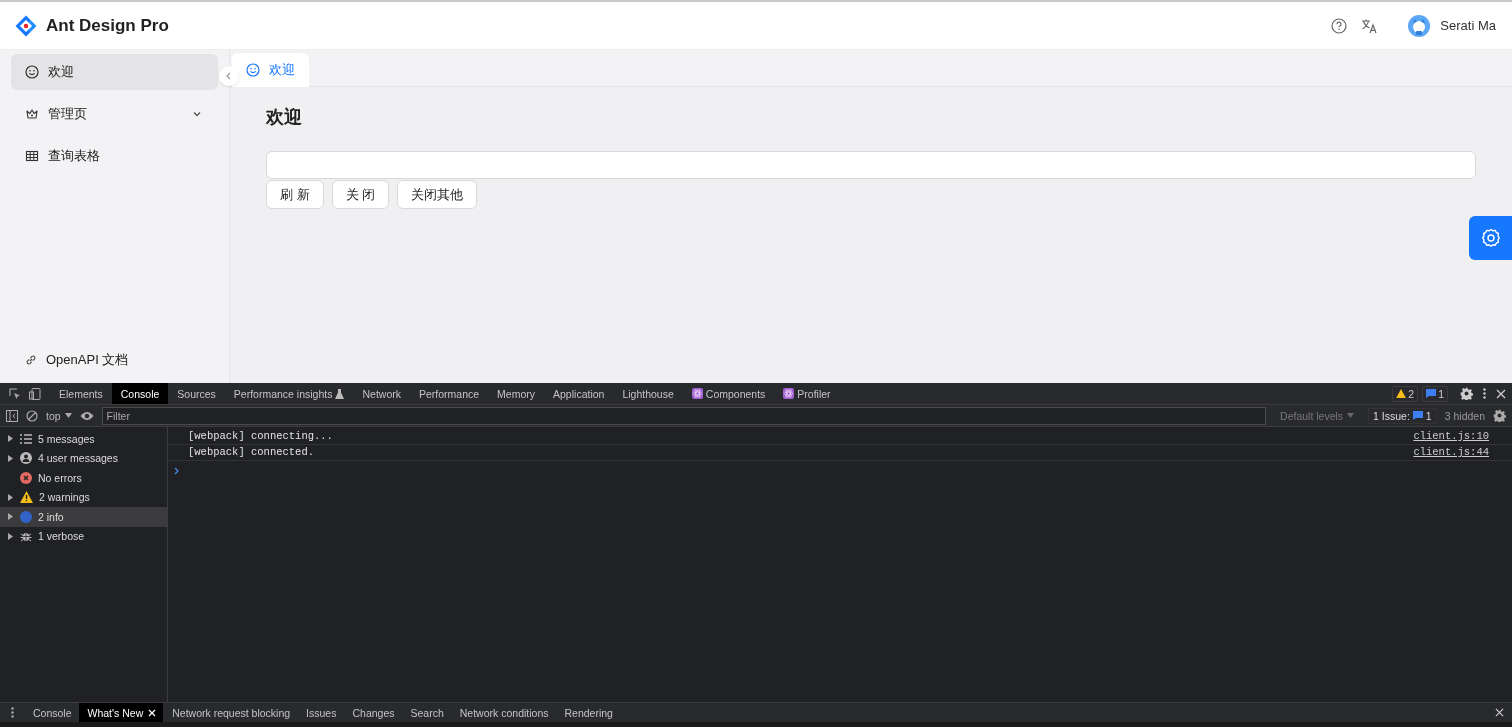 This screenshot has height=727, width=1512. I want to click on hidden-count: 3 hidden, so click(1464, 415).